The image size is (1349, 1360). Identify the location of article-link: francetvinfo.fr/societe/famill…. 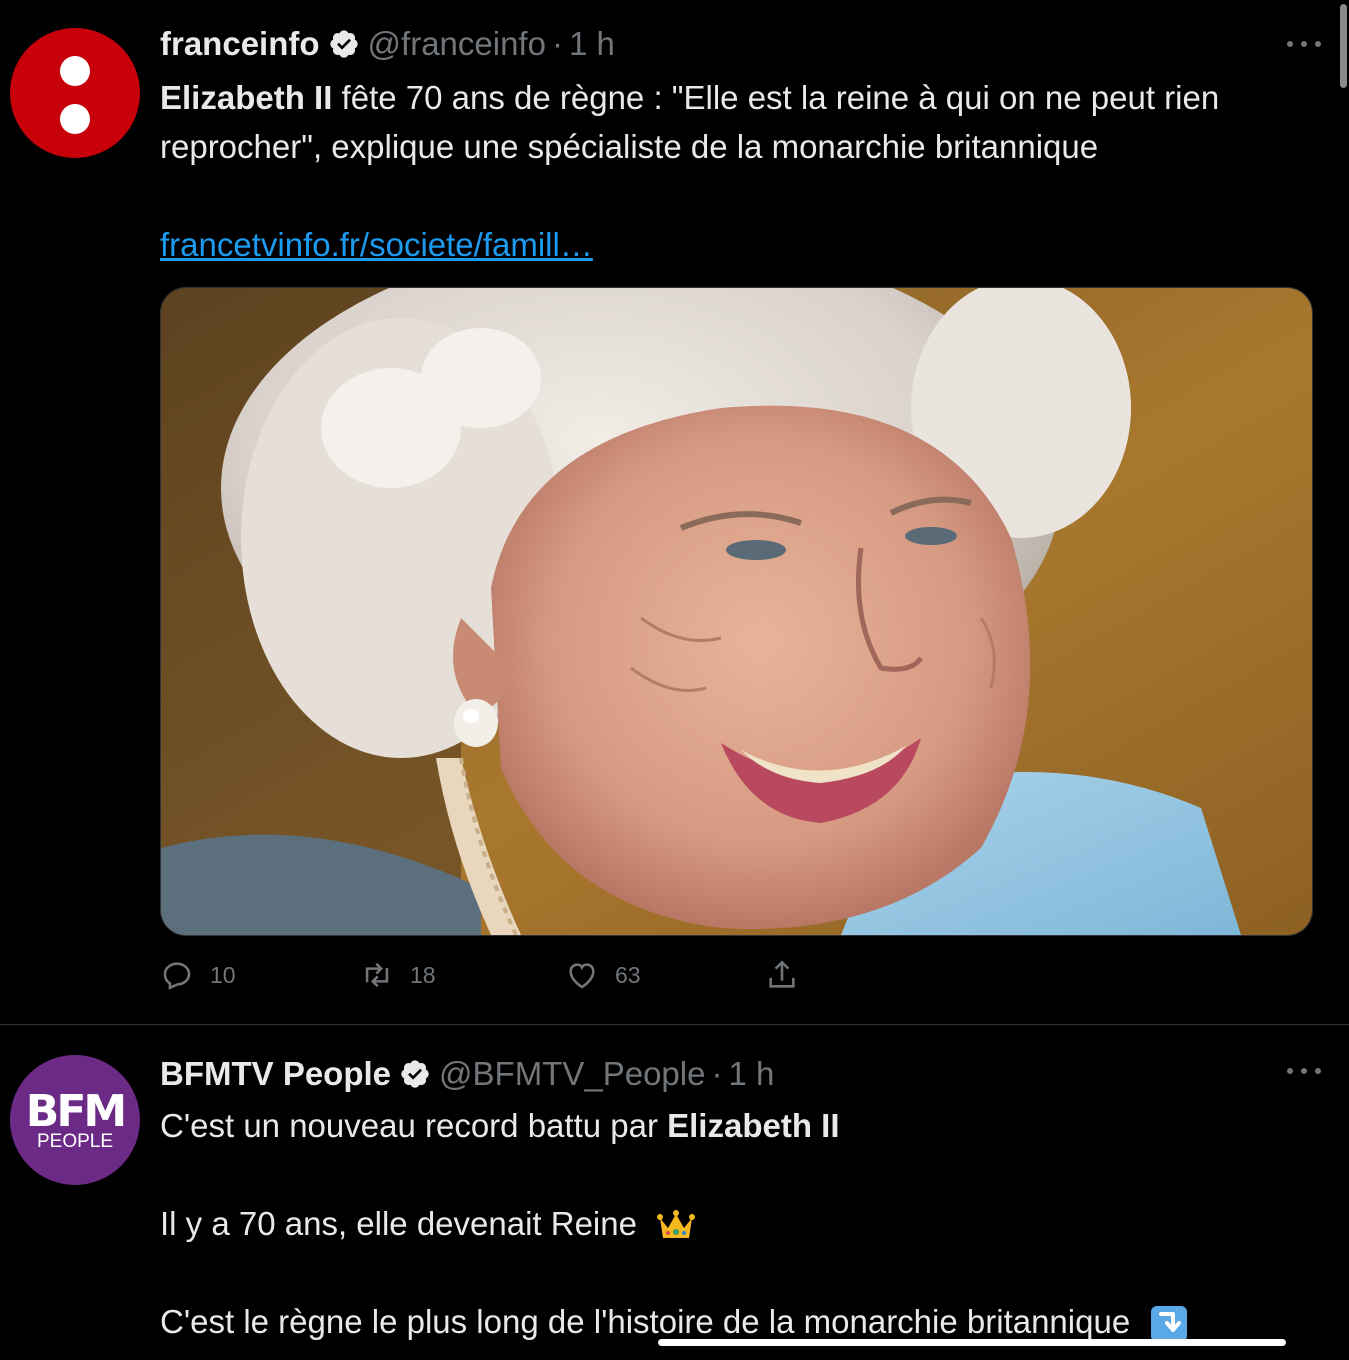
(376, 244).